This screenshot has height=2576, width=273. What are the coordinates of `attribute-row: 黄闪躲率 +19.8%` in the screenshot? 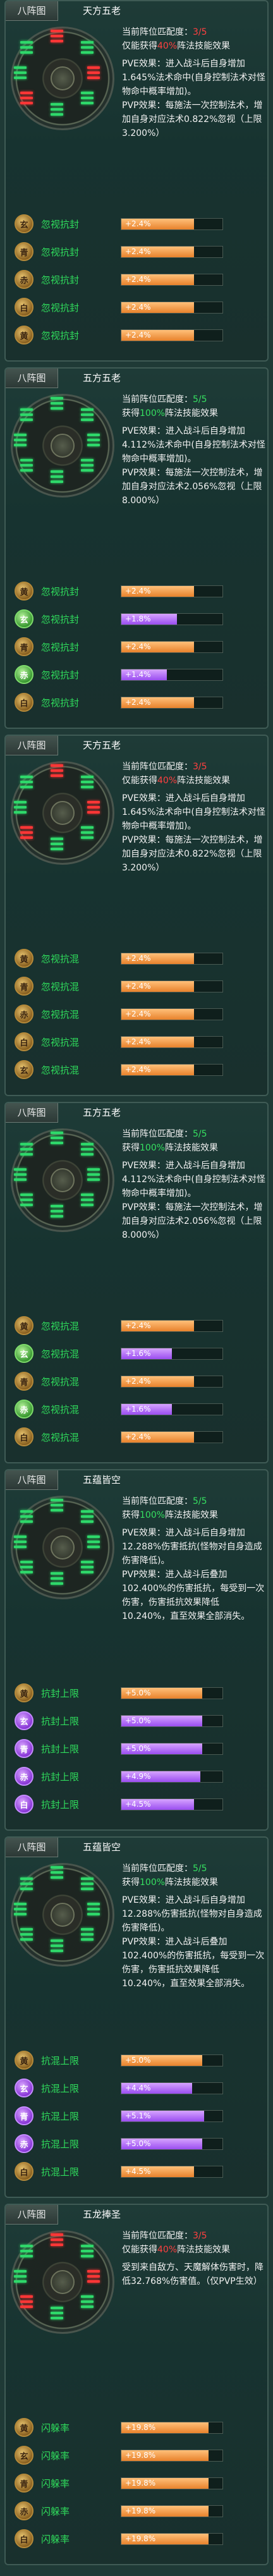 It's located at (138, 2427).